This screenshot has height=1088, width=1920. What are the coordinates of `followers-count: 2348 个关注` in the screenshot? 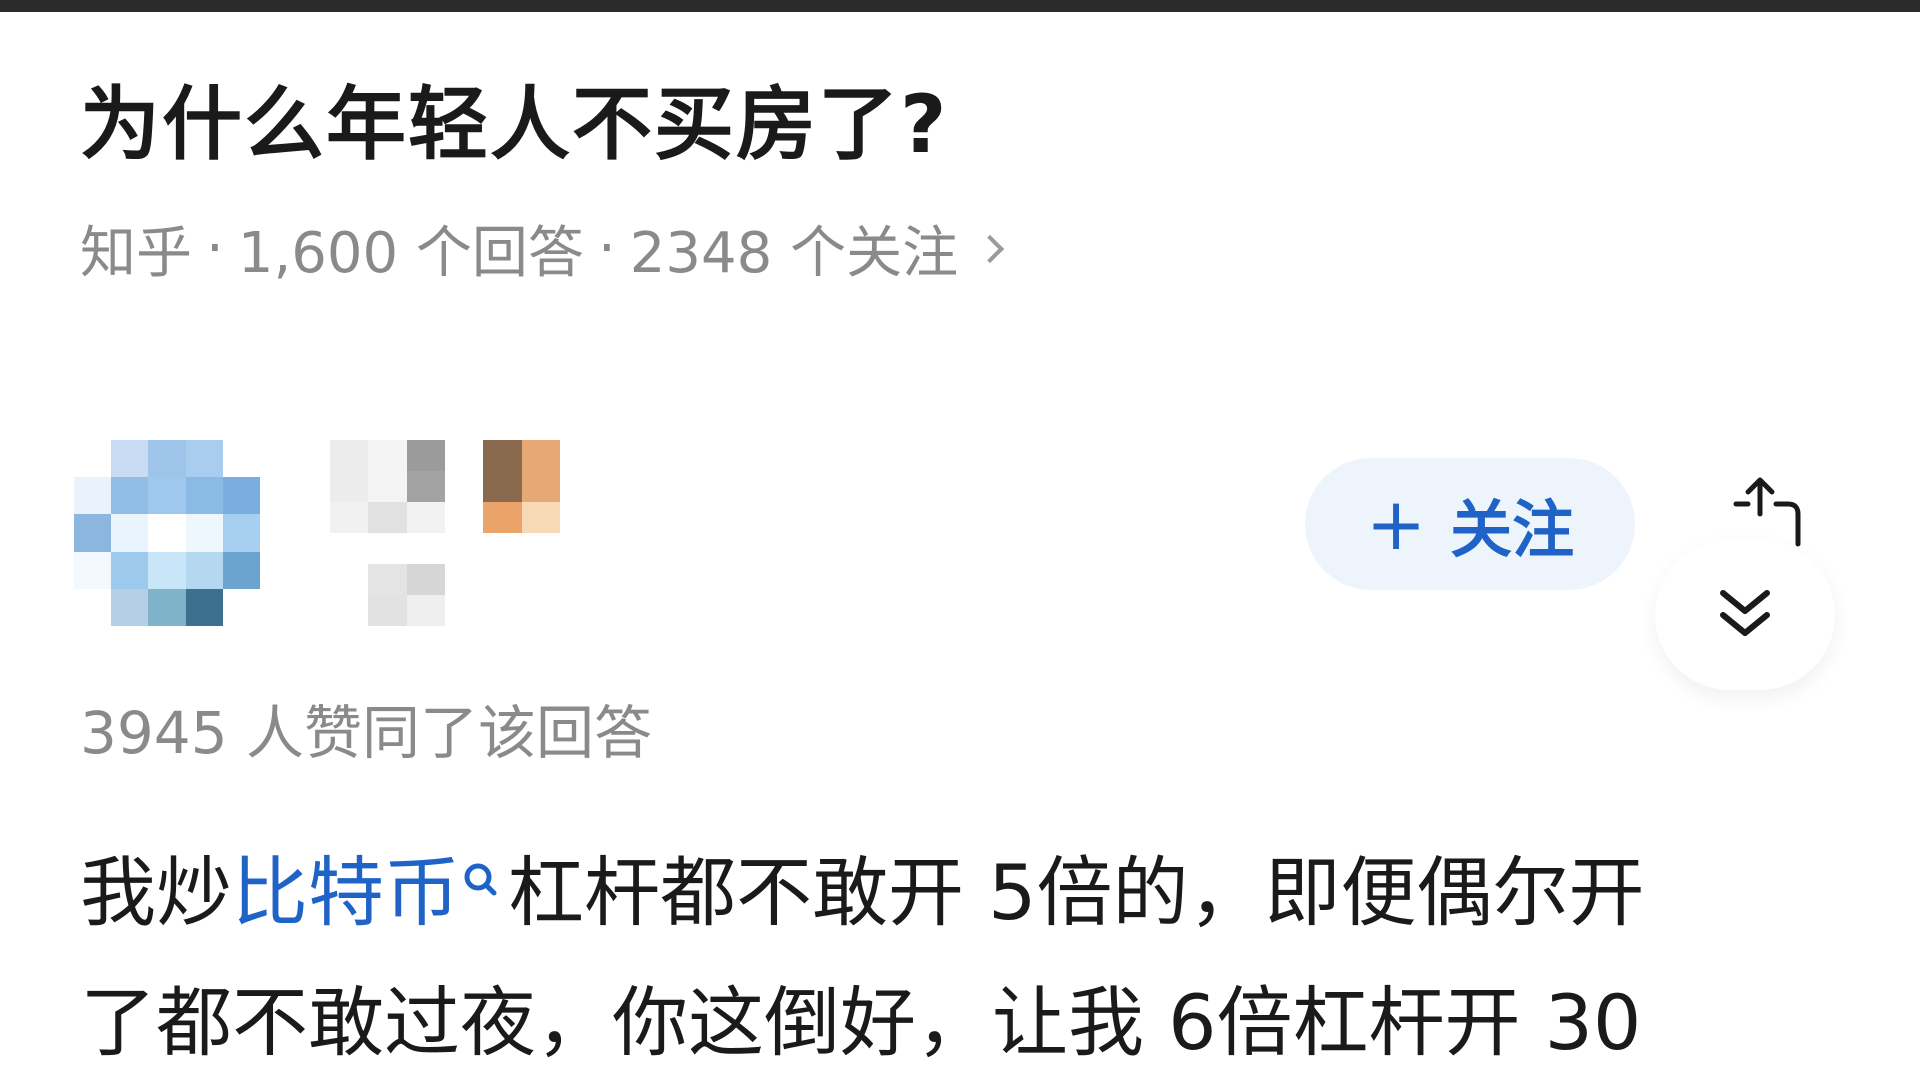 It's located at (794, 253).